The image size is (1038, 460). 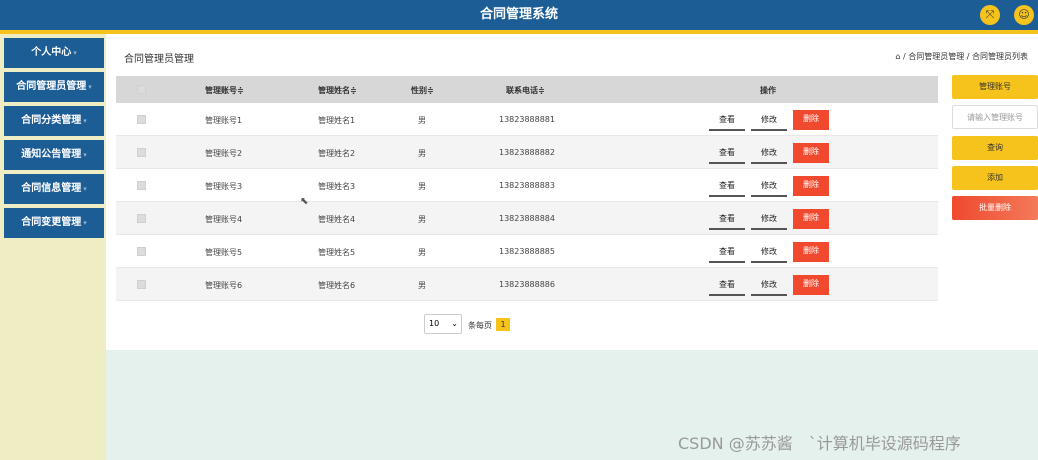 I want to click on app-title: 合同管理系统, so click(x=518, y=14).